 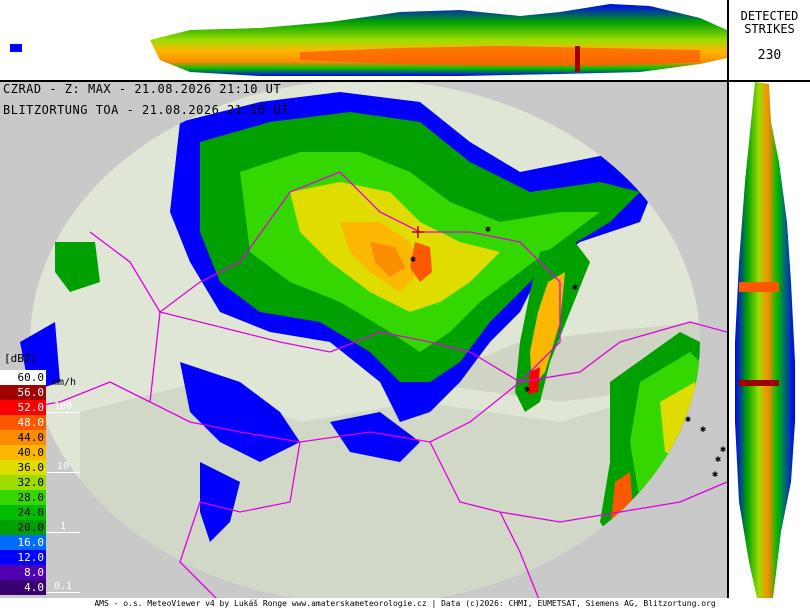 I want to click on right-echo-profile, so click(x=765, y=340).